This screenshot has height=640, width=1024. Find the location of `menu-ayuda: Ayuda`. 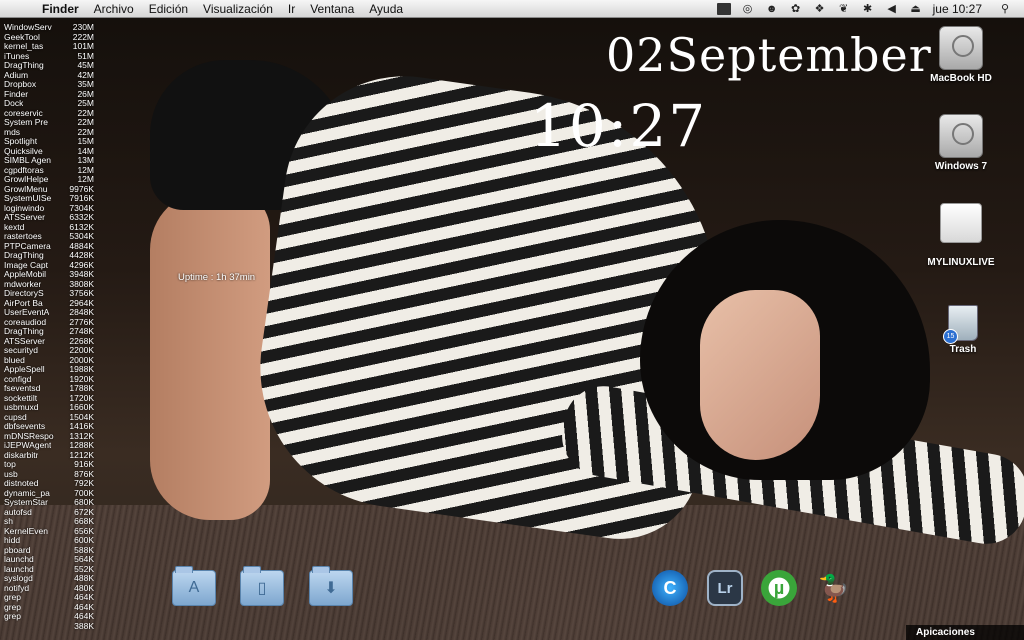

menu-ayuda: Ayuda is located at coordinates (386, 9).